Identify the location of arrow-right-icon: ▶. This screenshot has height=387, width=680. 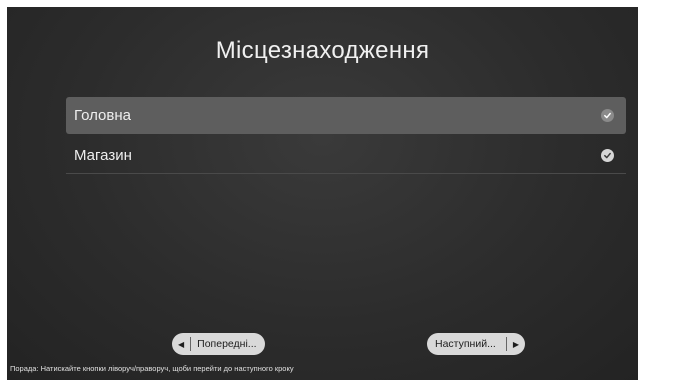
(515, 344).